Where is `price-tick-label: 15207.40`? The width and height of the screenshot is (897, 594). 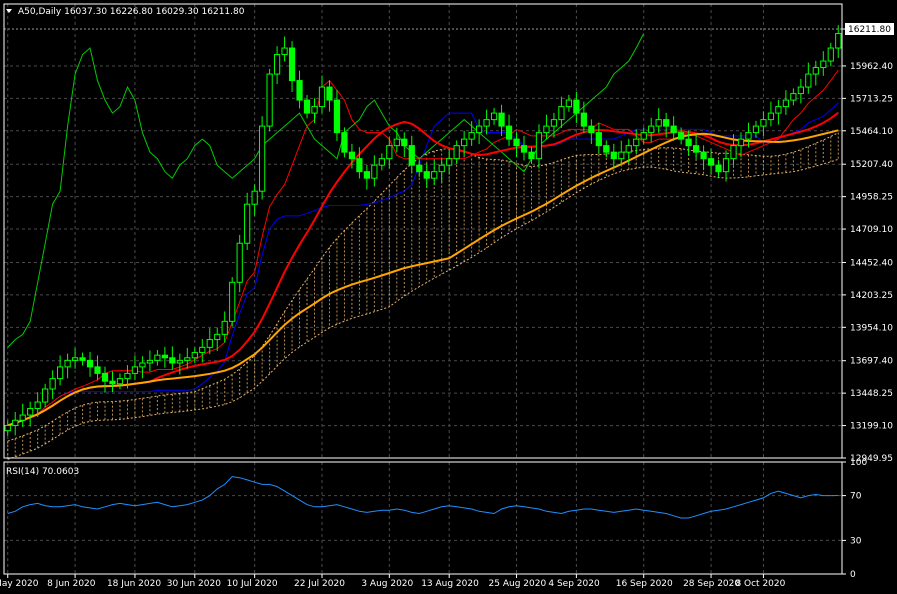 price-tick-label: 15207.40 is located at coordinates (871, 165).